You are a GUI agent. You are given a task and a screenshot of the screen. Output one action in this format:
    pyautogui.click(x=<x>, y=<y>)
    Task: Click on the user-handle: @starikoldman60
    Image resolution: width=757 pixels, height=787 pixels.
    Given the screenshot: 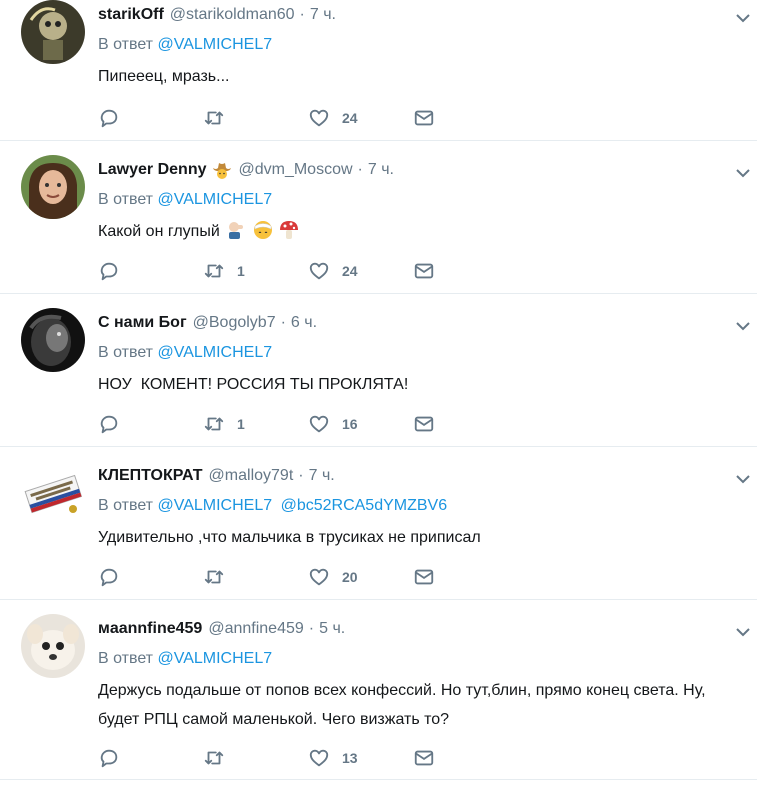 What is the action you would take?
    pyautogui.click(x=232, y=15)
    